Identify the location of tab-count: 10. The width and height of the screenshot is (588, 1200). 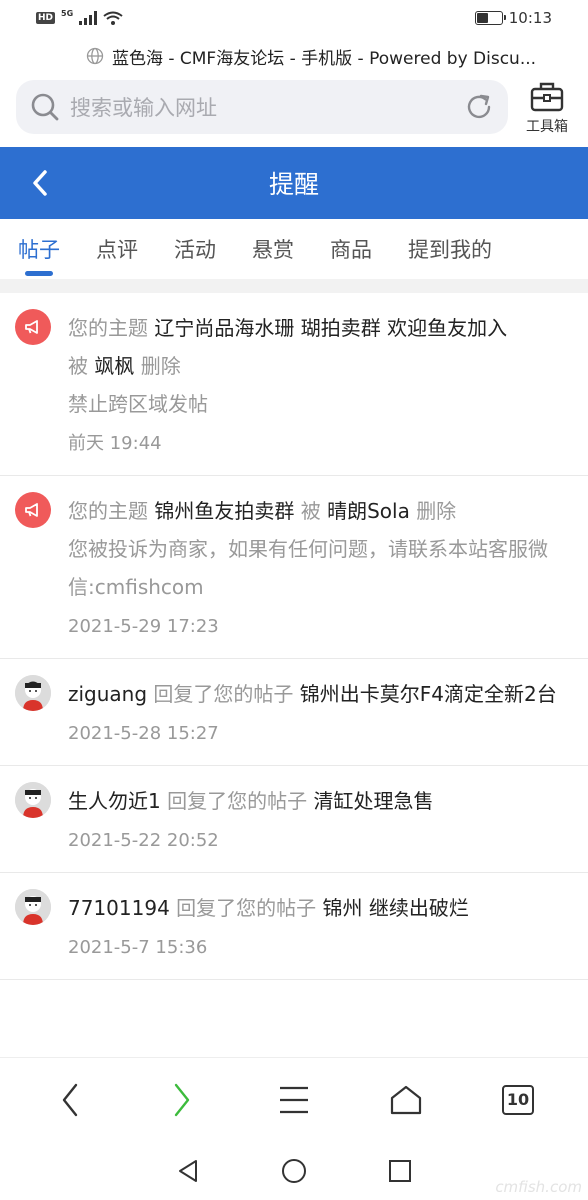
(518, 1099).